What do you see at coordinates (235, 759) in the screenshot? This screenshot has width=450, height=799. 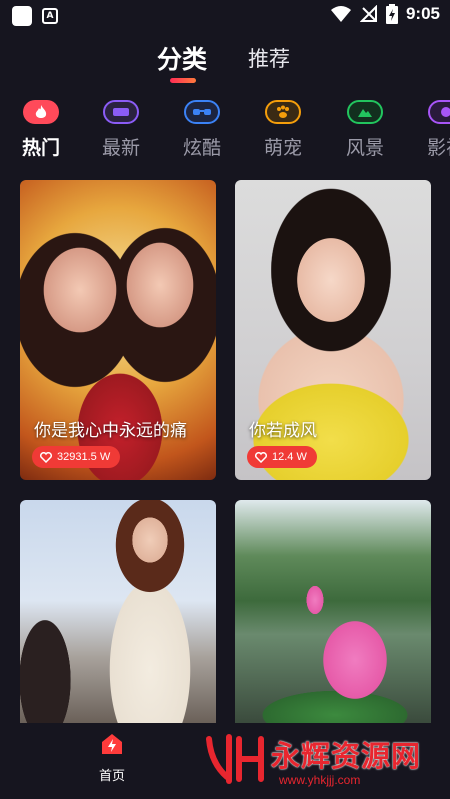 I see `watermark-logo-icon` at bounding box center [235, 759].